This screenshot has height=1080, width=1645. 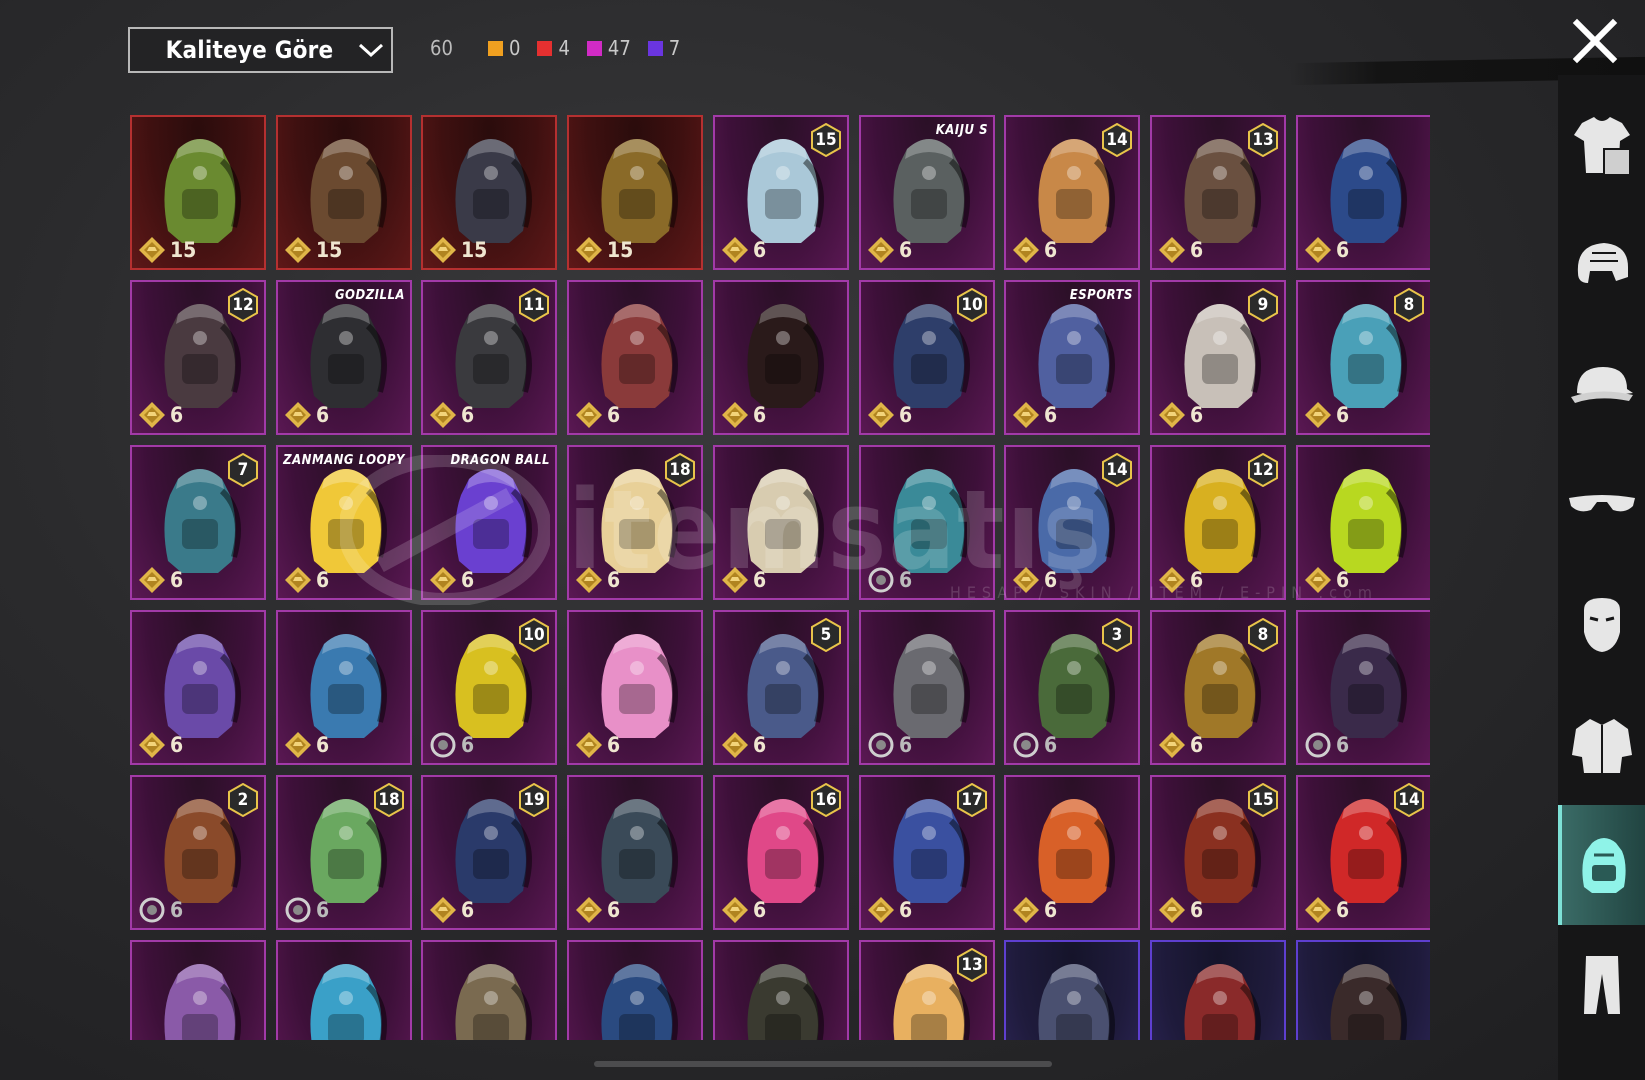 What do you see at coordinates (344, 460) in the screenshot?
I see `collab-brand-tag: ZANMANG LOOPY` at bounding box center [344, 460].